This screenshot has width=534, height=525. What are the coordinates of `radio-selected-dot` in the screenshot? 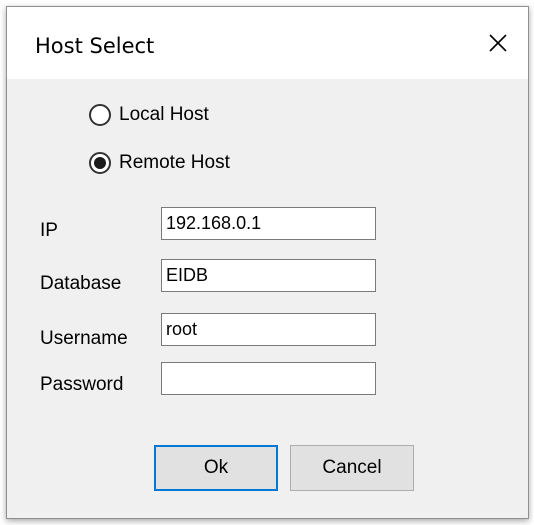 It's located at (100, 163).